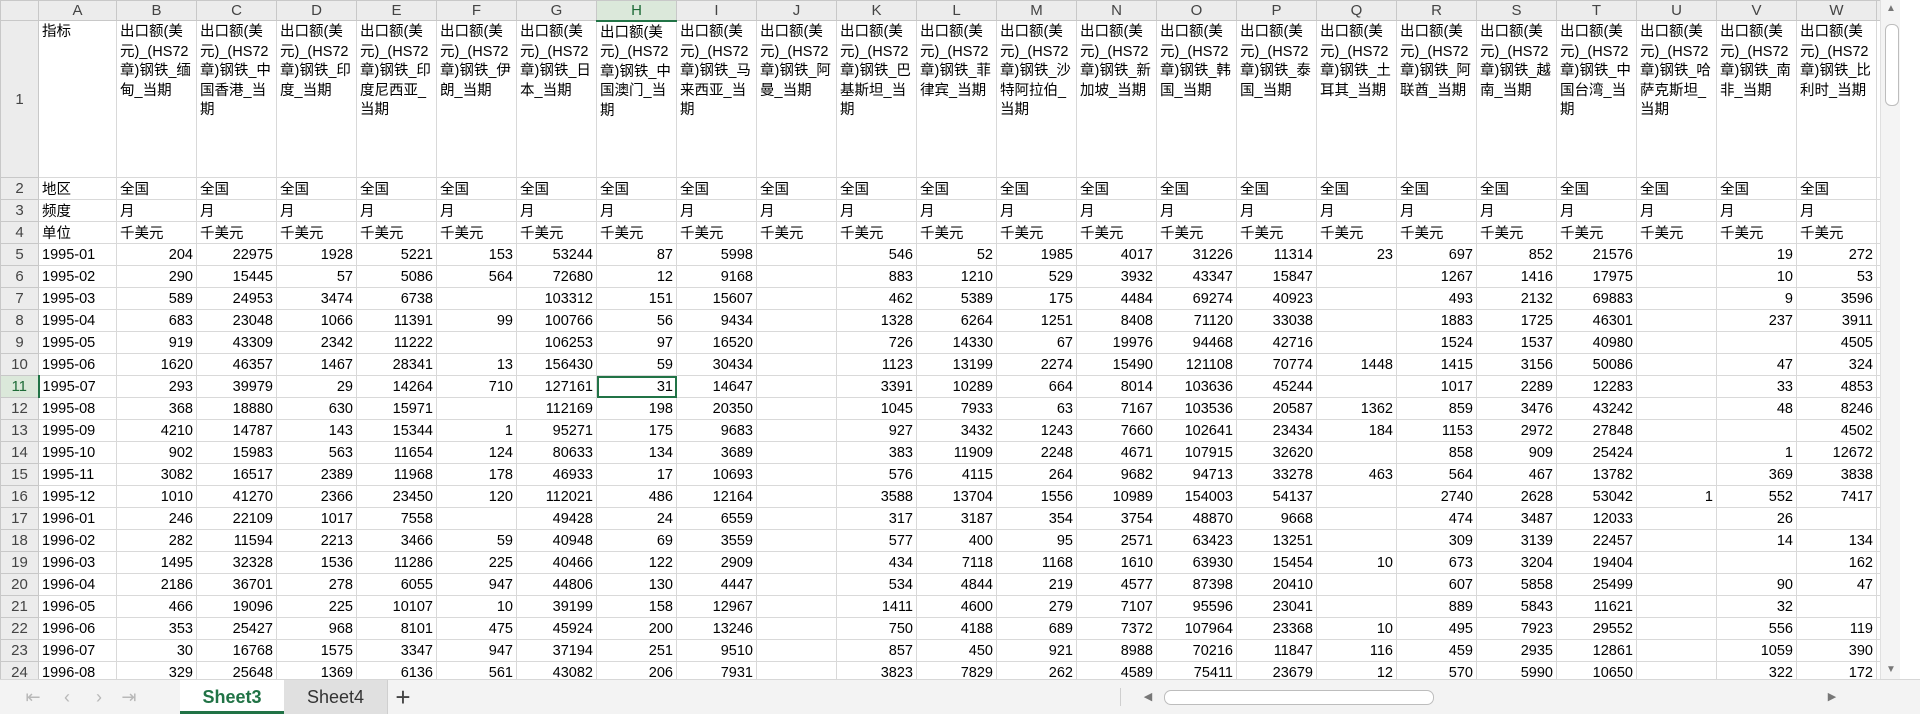 This screenshot has width=1920, height=714. What do you see at coordinates (1356, 496) in the screenshot?
I see `cell-q16` at bounding box center [1356, 496].